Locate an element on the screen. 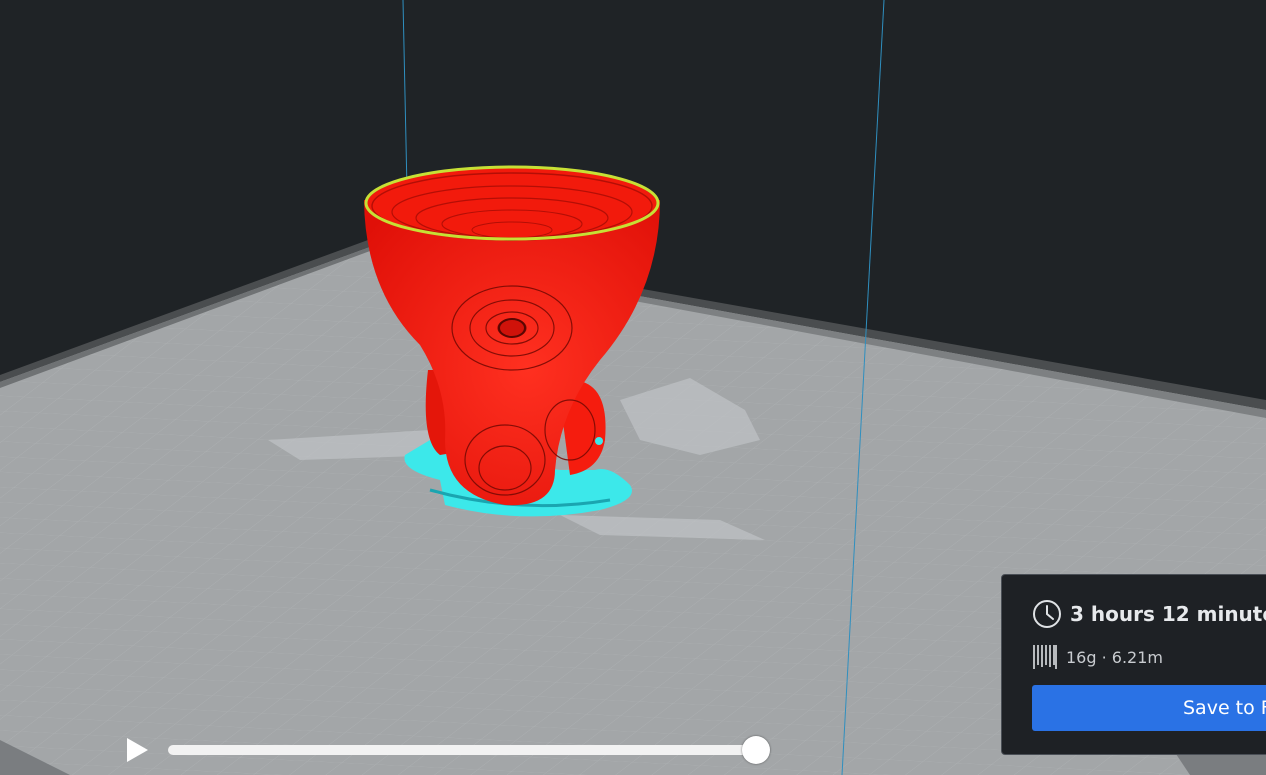 Image resolution: width=1266 pixels, height=775 pixels. print-time-row: 3 hours 12 minutes is located at coordinates (1149, 614).